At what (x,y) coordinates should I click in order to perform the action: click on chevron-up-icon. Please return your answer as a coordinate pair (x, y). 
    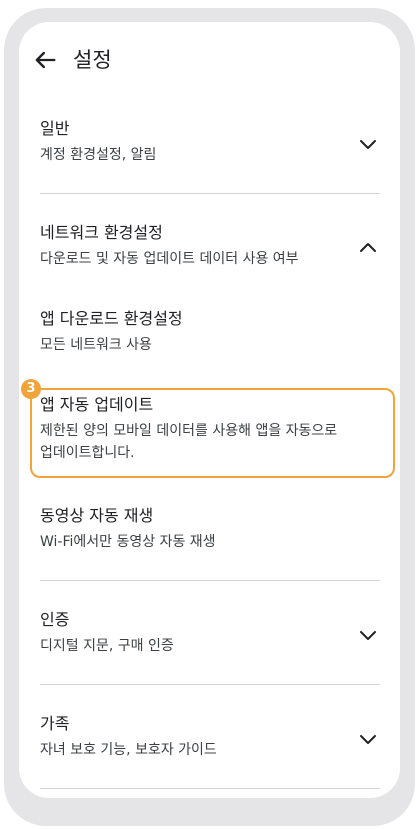
    Looking at the image, I should click on (368, 248).